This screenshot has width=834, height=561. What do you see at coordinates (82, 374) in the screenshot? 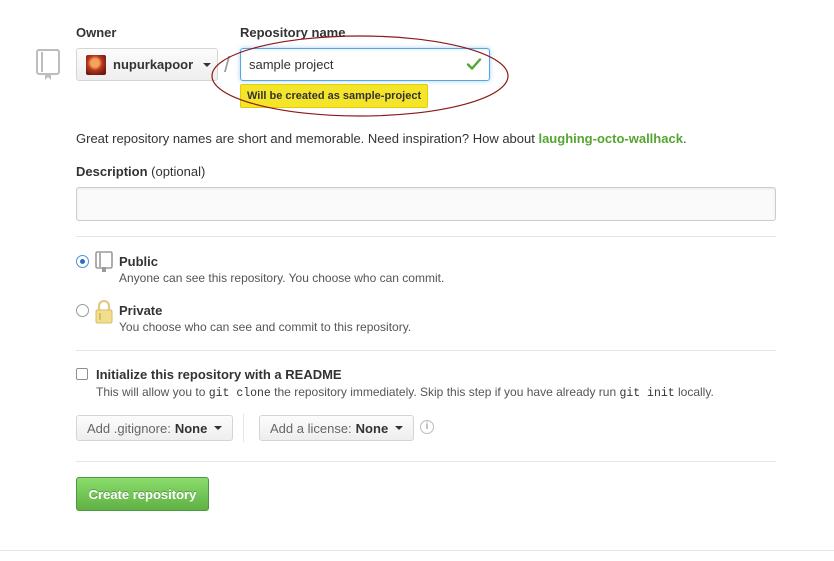
I see `readme-checkbox` at bounding box center [82, 374].